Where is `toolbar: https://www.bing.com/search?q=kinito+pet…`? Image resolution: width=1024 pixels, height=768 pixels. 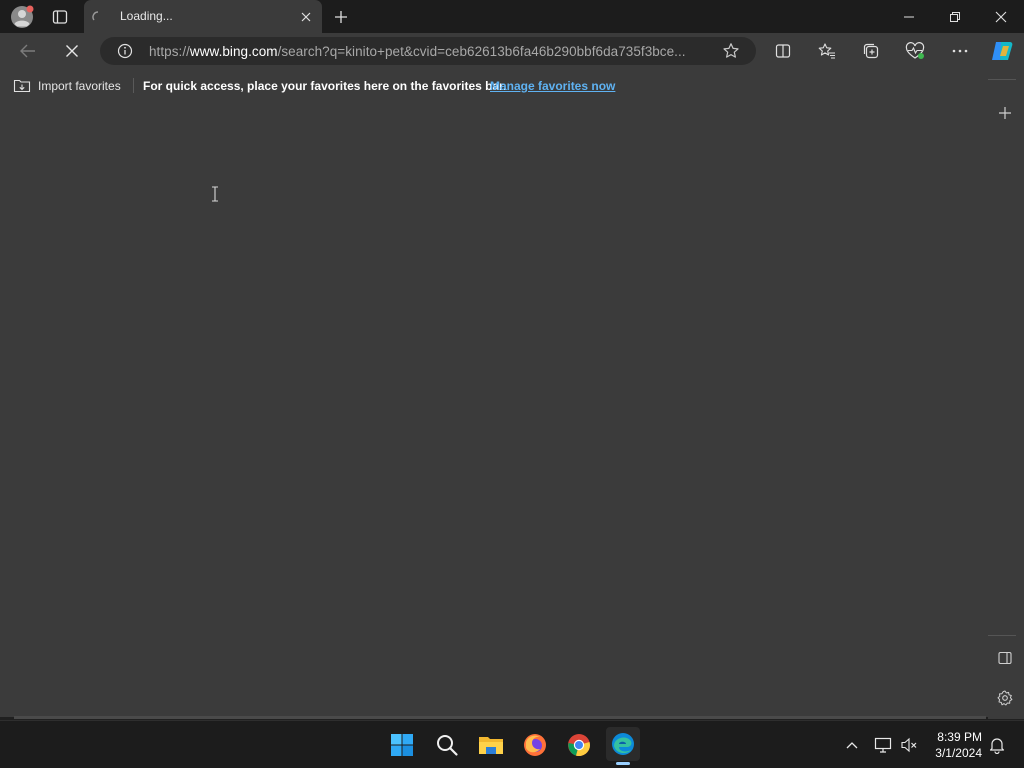 toolbar: https://www.bing.com/search?q=kinito+pet… is located at coordinates (512, 51).